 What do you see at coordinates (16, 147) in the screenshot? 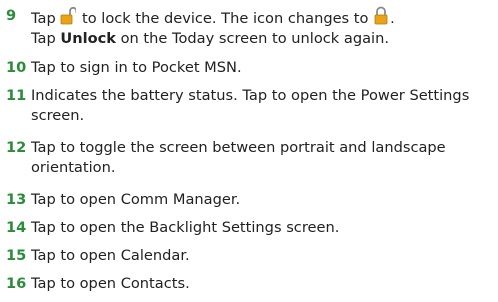
I see `item-number: 12` at bounding box center [16, 147].